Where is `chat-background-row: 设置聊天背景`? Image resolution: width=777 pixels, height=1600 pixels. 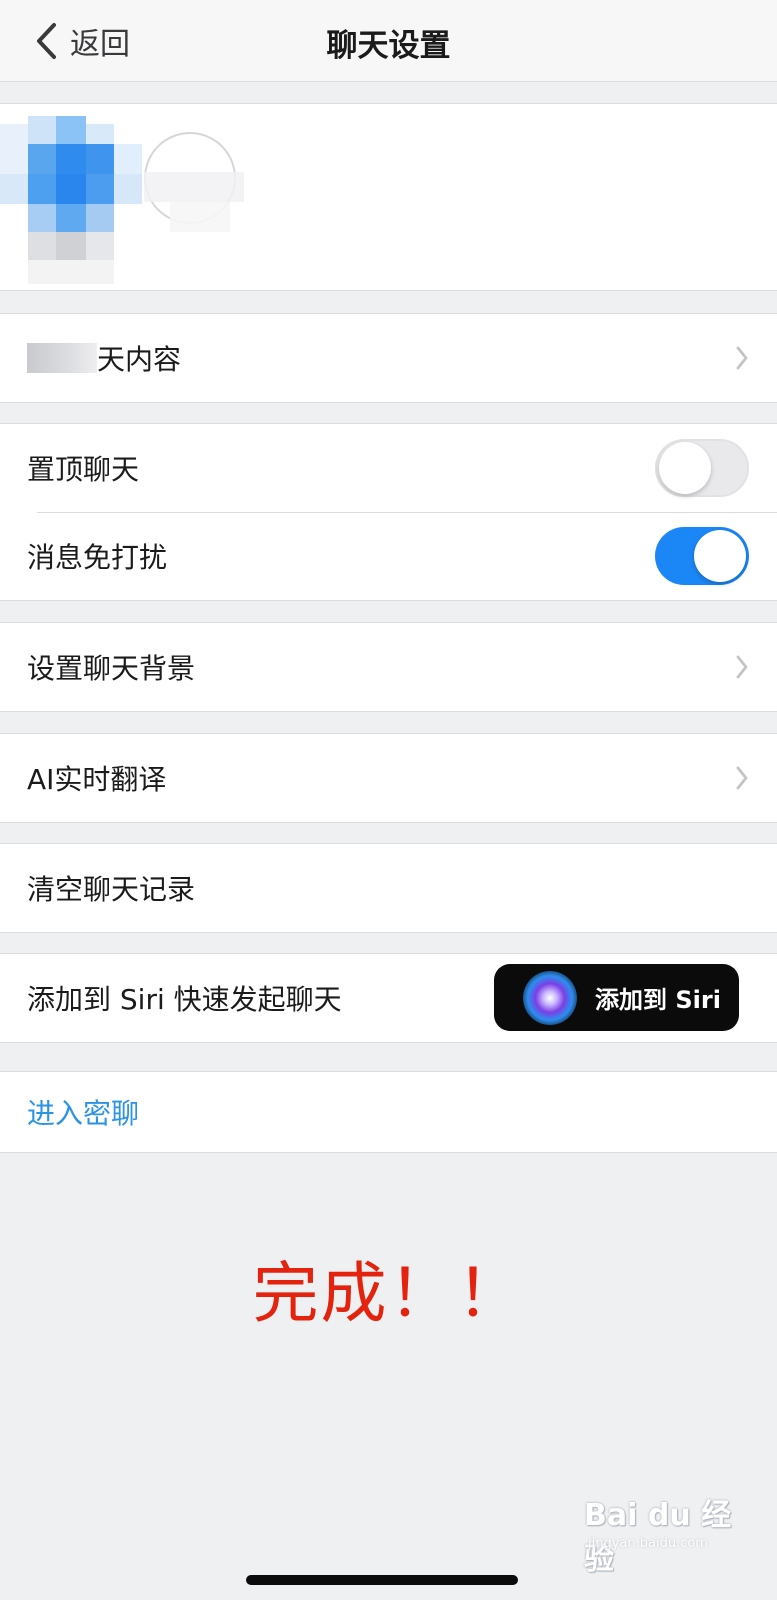 chat-background-row: 设置聊天背景 is located at coordinates (388, 667).